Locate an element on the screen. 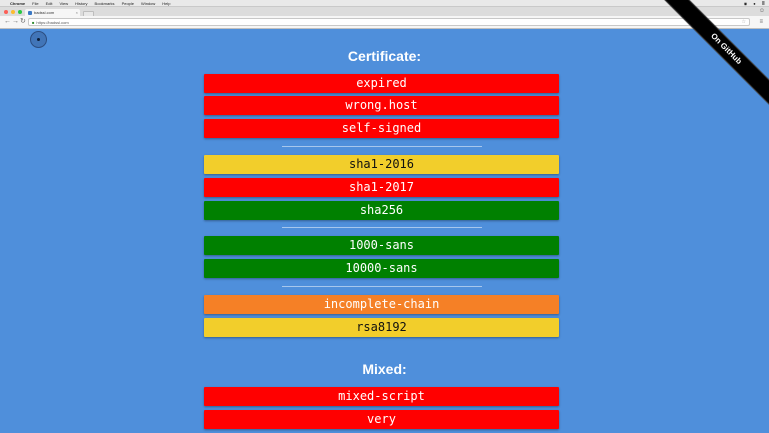 This screenshot has height=433, width=769. chrome-menu-icon: ≡ is located at coordinates (761, 22).